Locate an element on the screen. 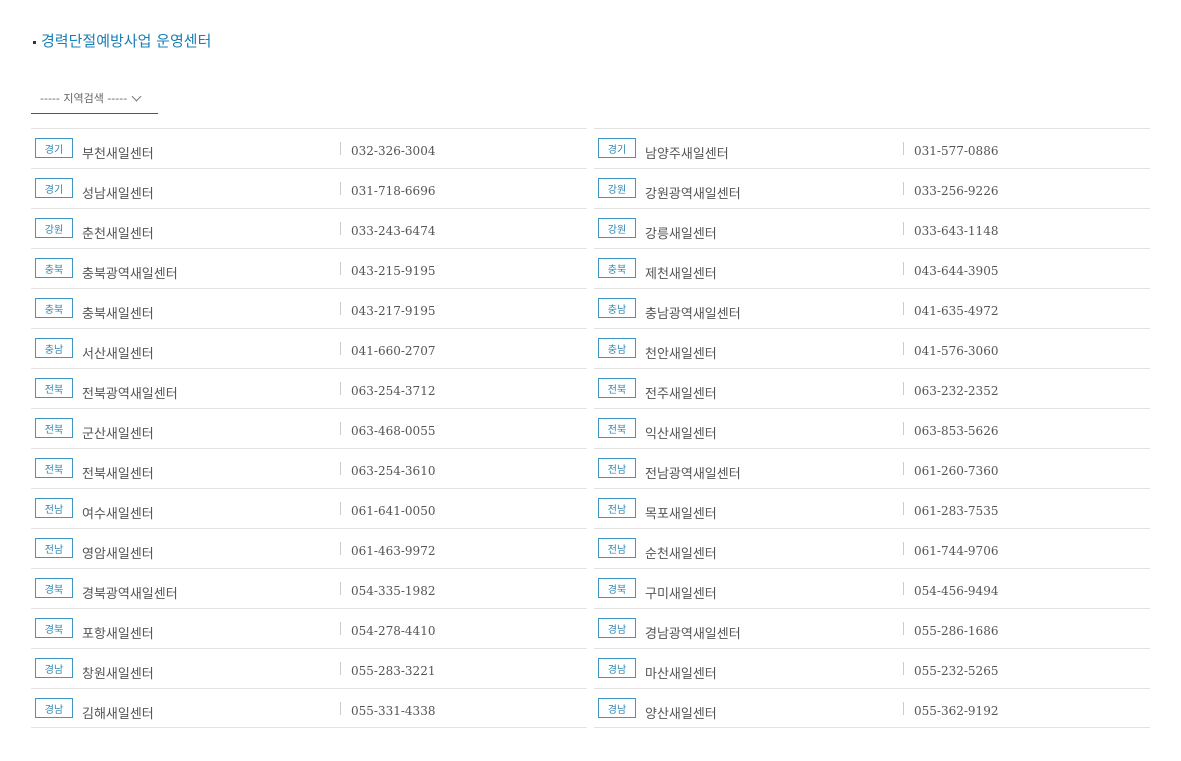 This screenshot has height=761, width=1181. center-row: 경기 남양주새일센터 031-577-0886 is located at coordinates (872, 148).